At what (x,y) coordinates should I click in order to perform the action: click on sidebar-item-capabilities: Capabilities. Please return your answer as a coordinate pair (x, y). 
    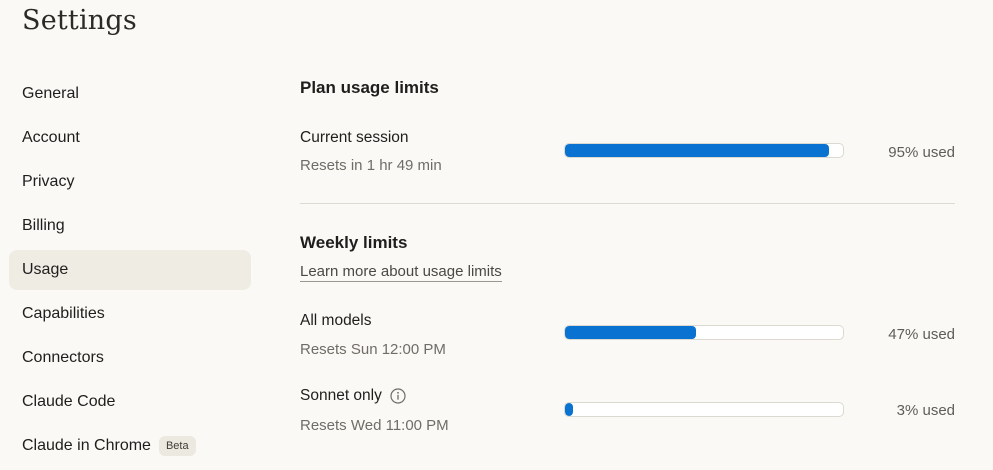
    Looking at the image, I should click on (130, 314).